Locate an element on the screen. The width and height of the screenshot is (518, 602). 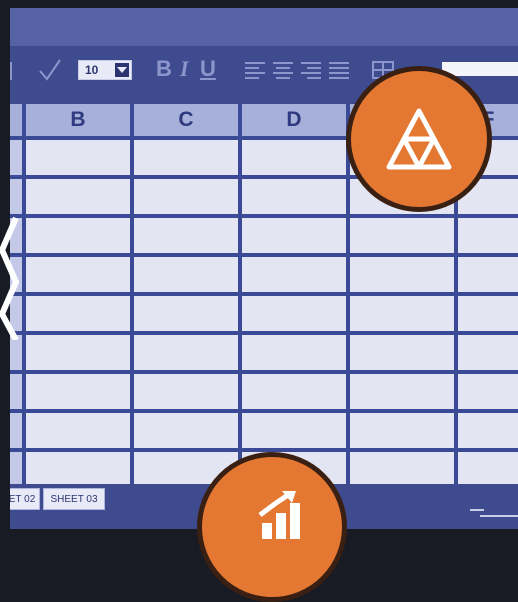
font-size-value: 10 is located at coordinates (92, 70).